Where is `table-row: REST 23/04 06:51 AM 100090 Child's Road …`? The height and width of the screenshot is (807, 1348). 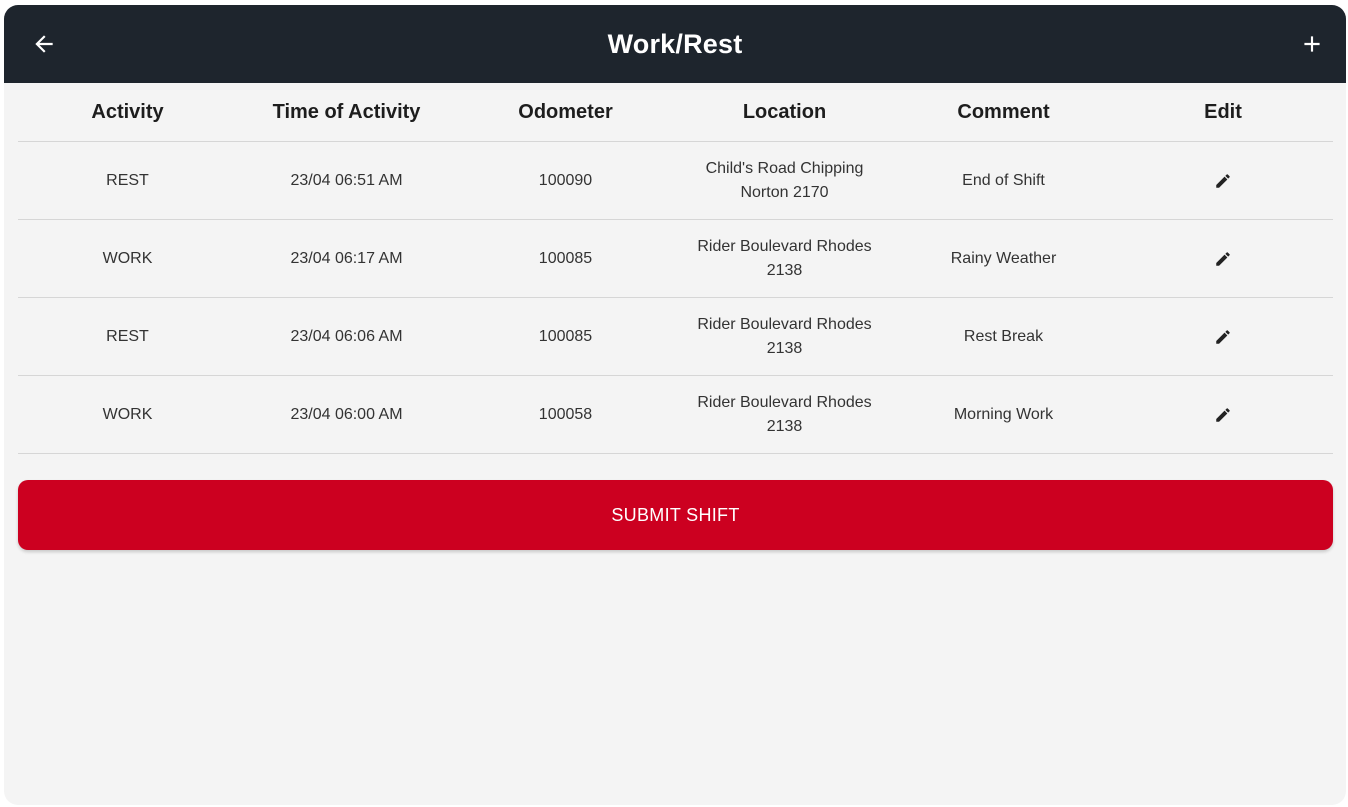
table-row: REST 23/04 06:51 AM 100090 Child's Road … is located at coordinates (675, 181).